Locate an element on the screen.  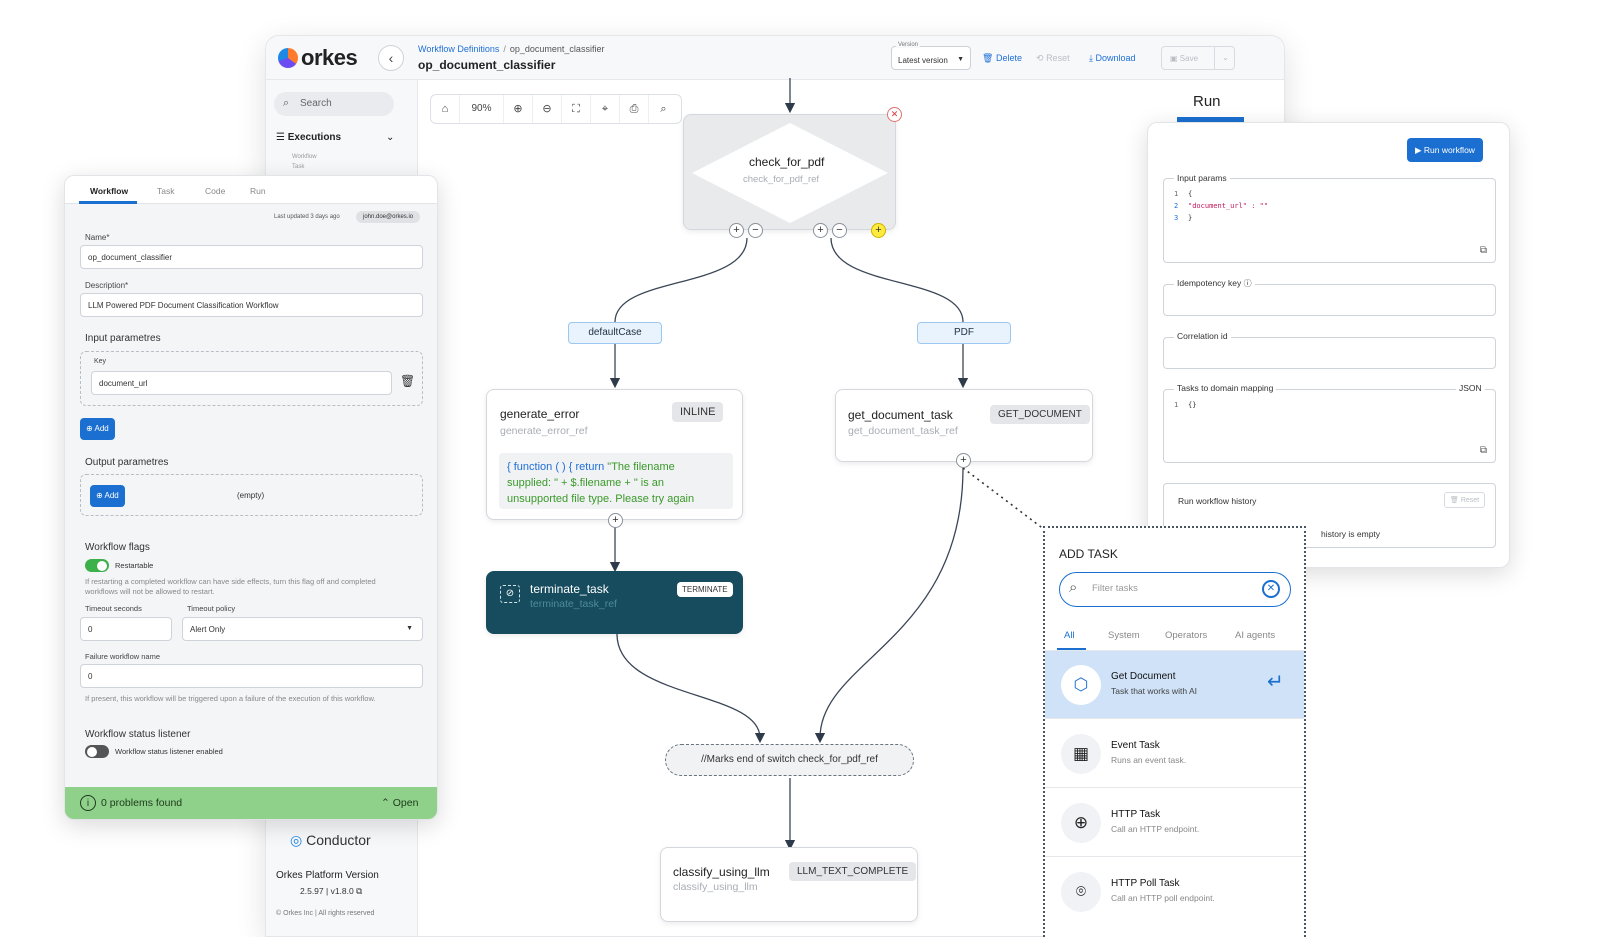
idempotency-label: Idempotency key ⓘ is located at coordinates (1214, 283).